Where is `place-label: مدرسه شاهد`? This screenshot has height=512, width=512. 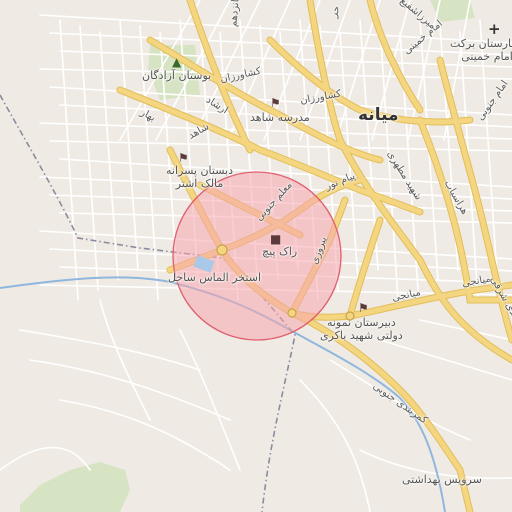 place-label: مدرسه شاهد is located at coordinates (280, 118).